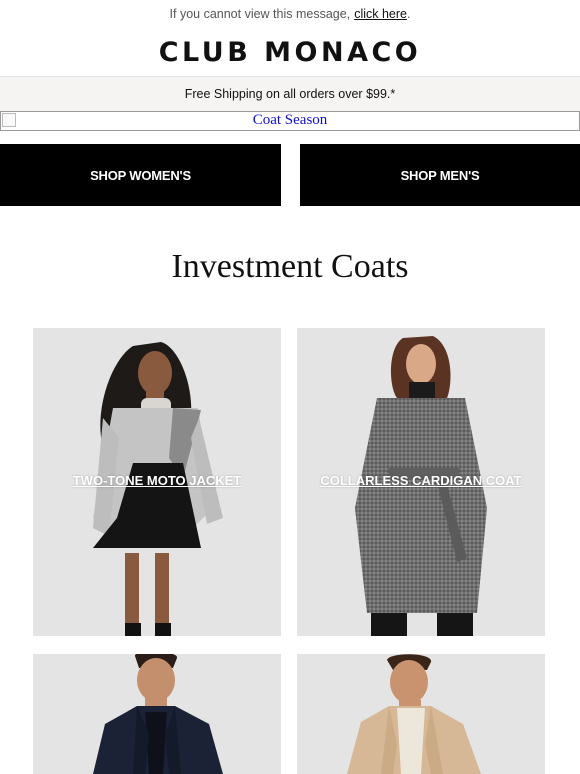 This screenshot has height=774, width=580. What do you see at coordinates (440, 175) in the screenshot?
I see `shop-mens-button: SHOP MEN'S` at bounding box center [440, 175].